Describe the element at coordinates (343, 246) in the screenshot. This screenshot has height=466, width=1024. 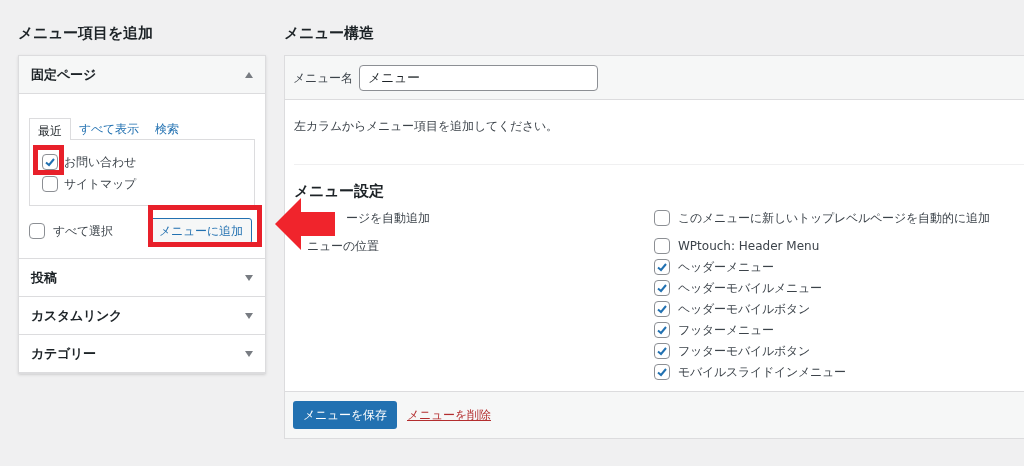
I see `setting-label: ニューの位置` at that location.